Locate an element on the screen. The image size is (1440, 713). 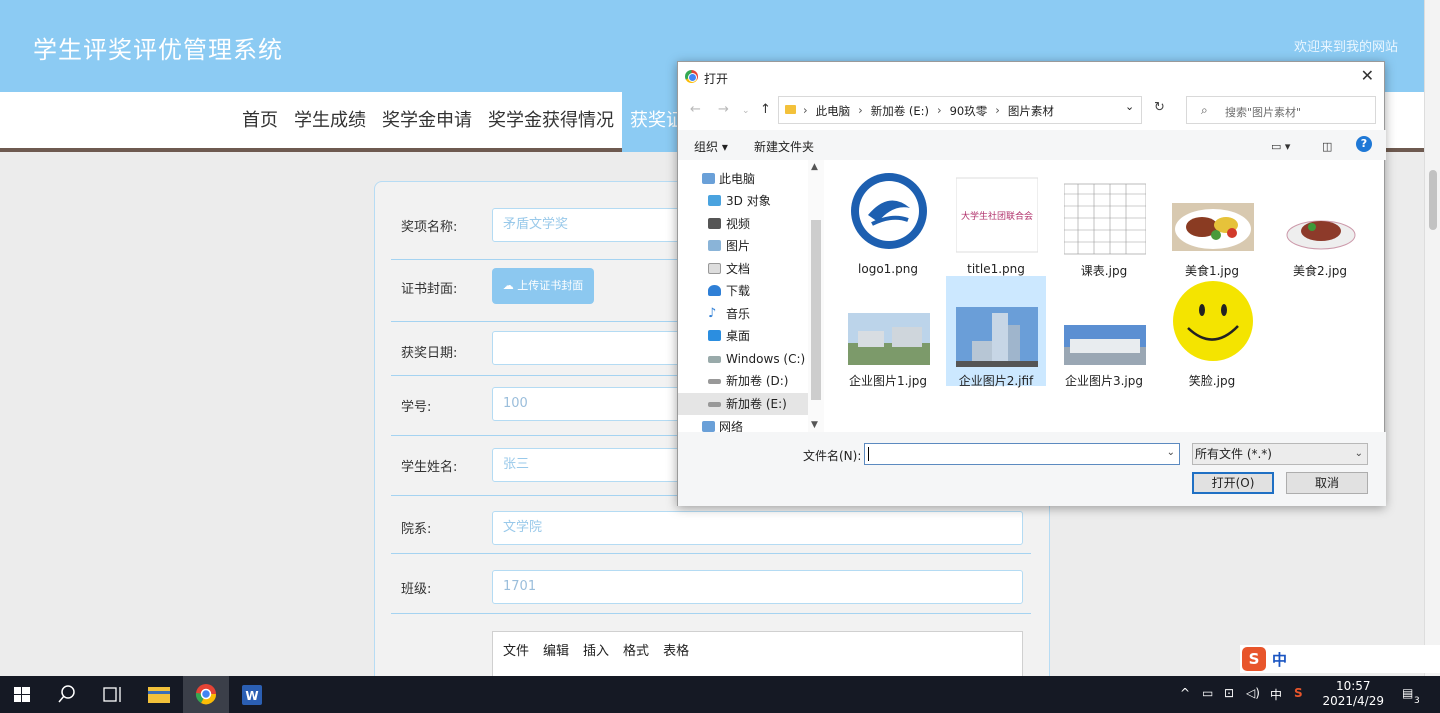
tree-item-network: 网络 is located at coordinates (747, 424).